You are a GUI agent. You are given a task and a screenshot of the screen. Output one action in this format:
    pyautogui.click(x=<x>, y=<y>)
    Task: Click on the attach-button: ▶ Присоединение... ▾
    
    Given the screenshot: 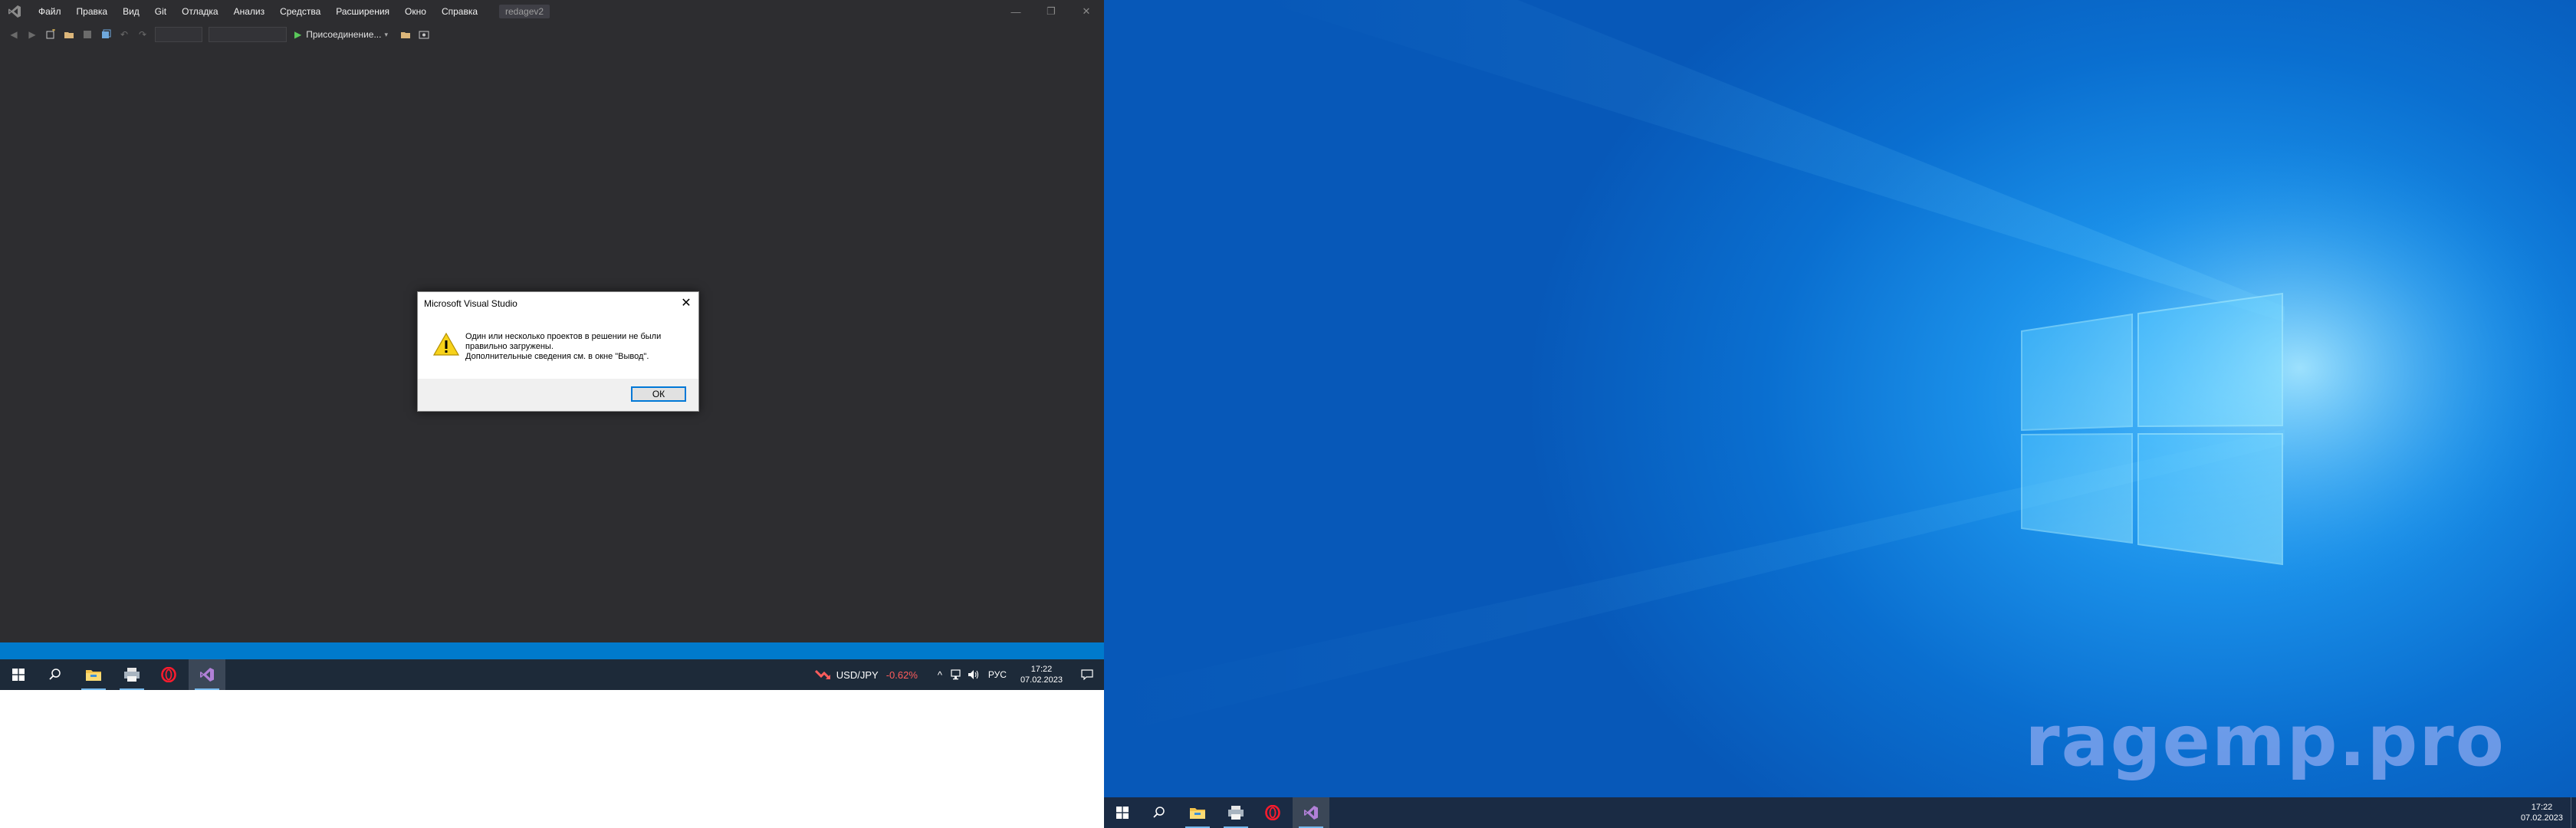 What is the action you would take?
    pyautogui.click(x=341, y=34)
    